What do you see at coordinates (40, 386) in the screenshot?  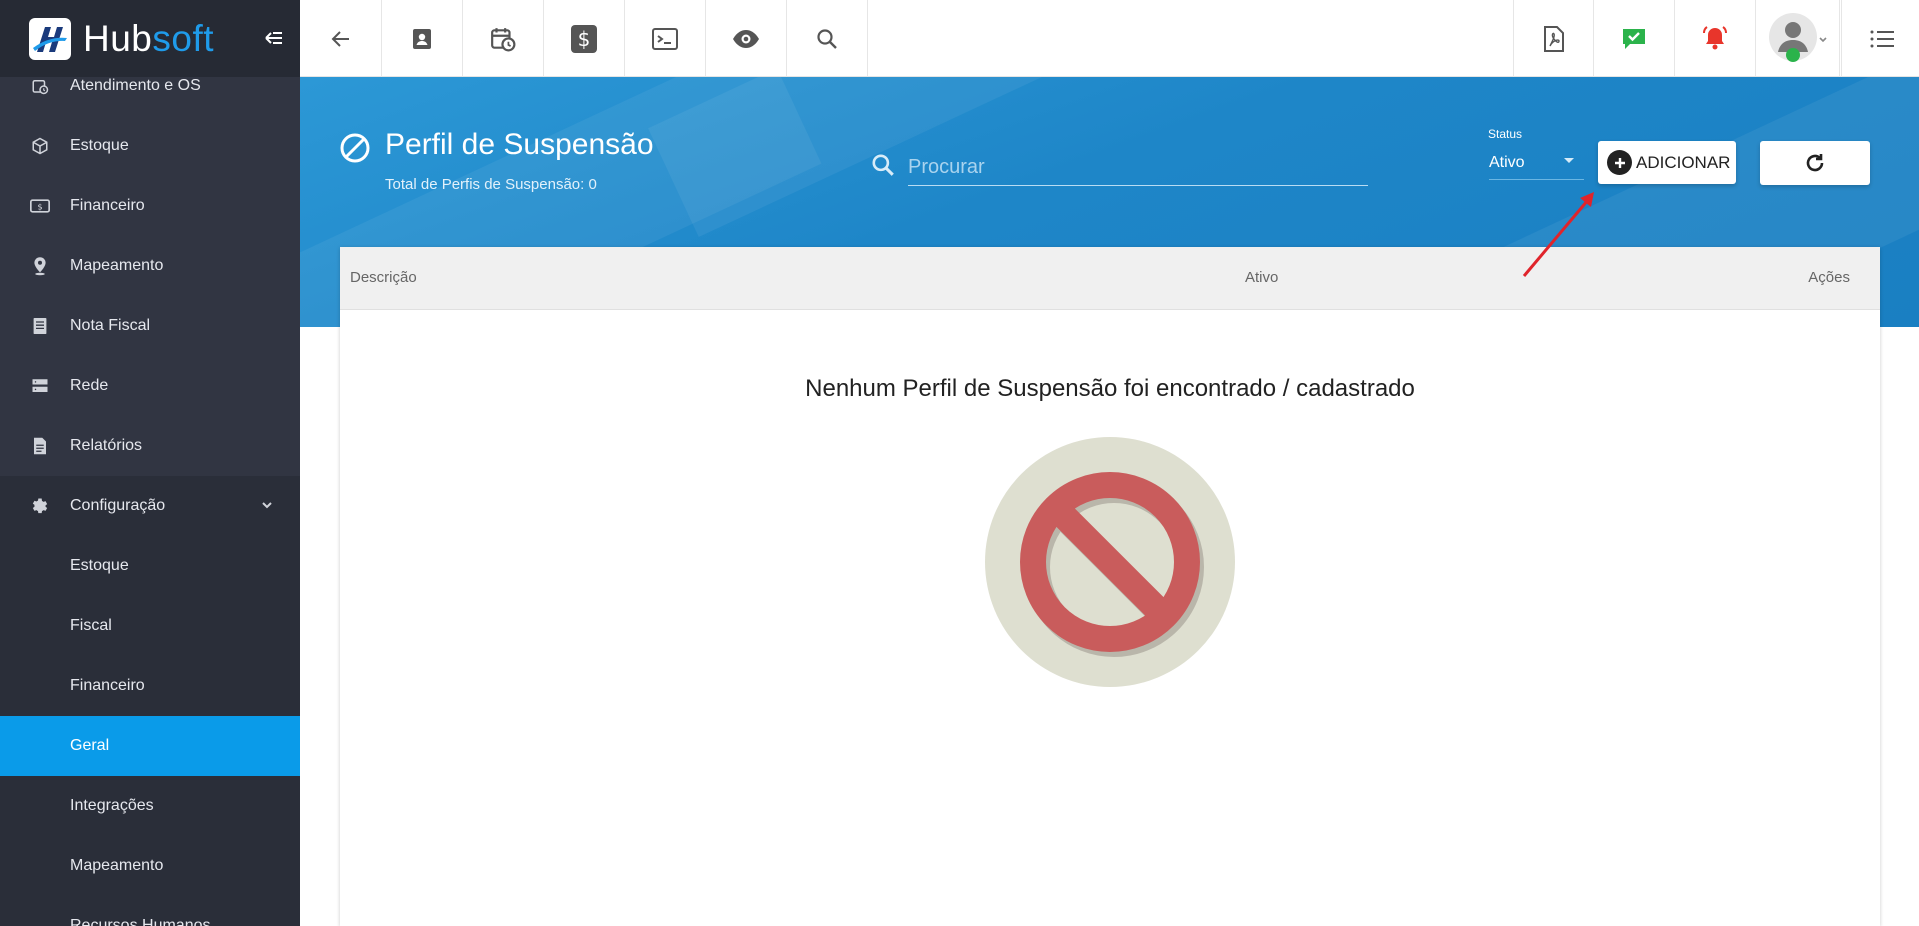 I see `server-icon` at bounding box center [40, 386].